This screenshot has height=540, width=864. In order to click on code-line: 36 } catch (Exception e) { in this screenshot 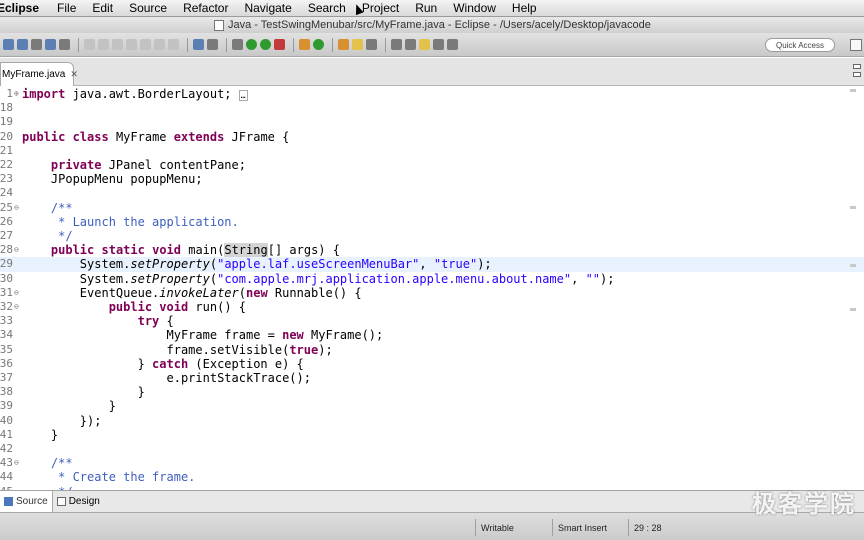, I will do `click(432, 364)`.